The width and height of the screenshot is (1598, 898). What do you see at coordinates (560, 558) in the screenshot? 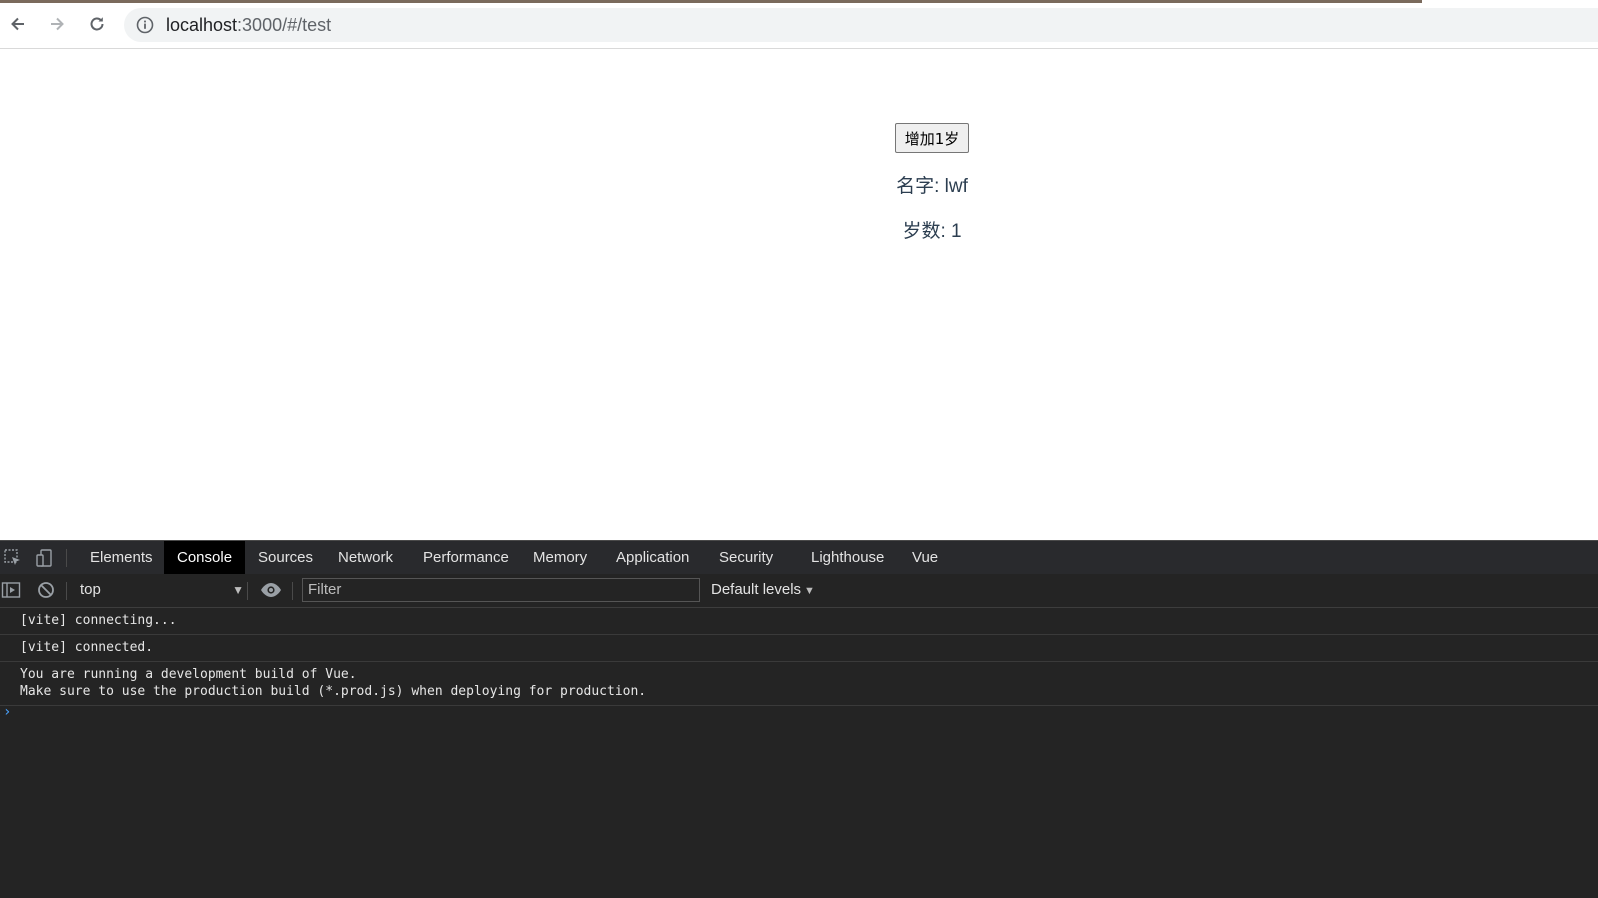
I see `tab-memory: Memory` at bounding box center [560, 558].